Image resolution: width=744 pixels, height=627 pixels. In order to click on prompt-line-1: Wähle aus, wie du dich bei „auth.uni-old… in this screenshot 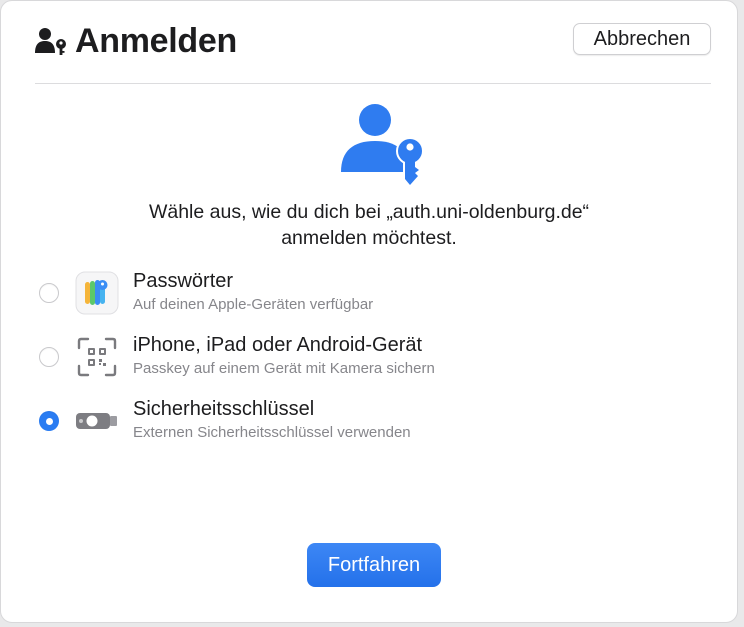, I will do `click(369, 212)`.